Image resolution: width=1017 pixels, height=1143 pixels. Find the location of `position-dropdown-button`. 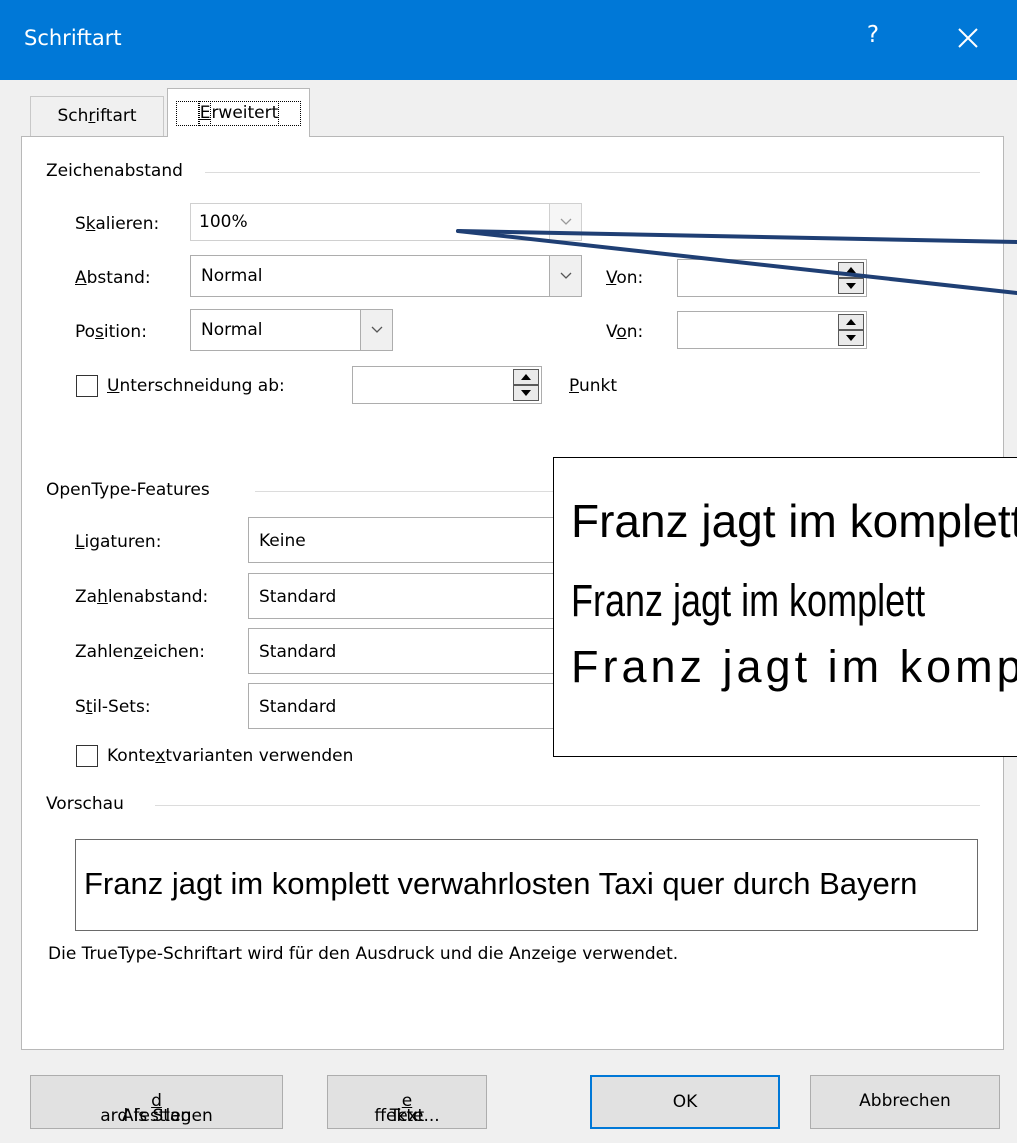

position-dropdown-button is located at coordinates (376, 330).